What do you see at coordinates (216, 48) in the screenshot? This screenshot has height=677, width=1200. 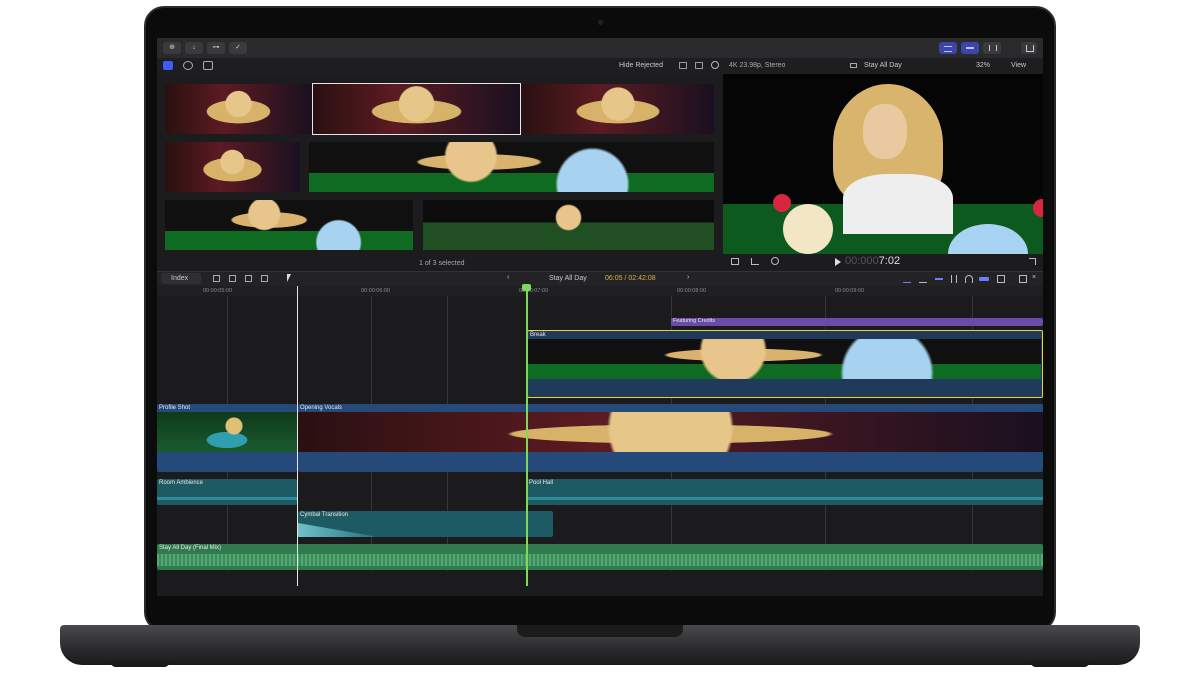 I see `keyword-button: ⊶` at bounding box center [216, 48].